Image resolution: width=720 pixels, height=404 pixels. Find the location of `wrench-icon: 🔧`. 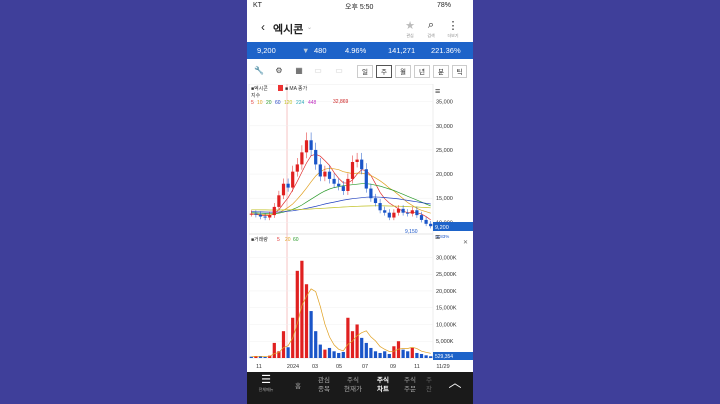

wrench-icon: 🔧 is located at coordinates (259, 71).